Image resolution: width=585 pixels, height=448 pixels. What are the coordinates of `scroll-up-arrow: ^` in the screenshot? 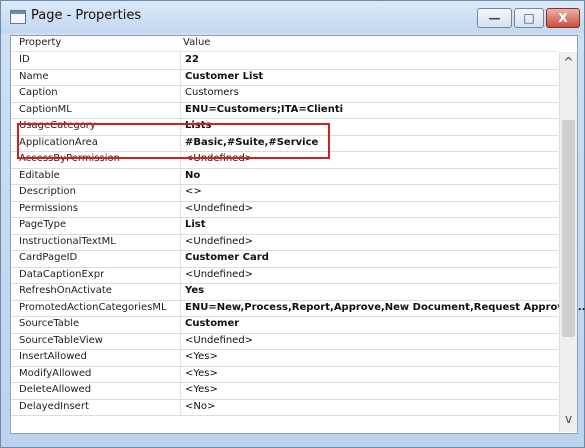 It's located at (568, 64).